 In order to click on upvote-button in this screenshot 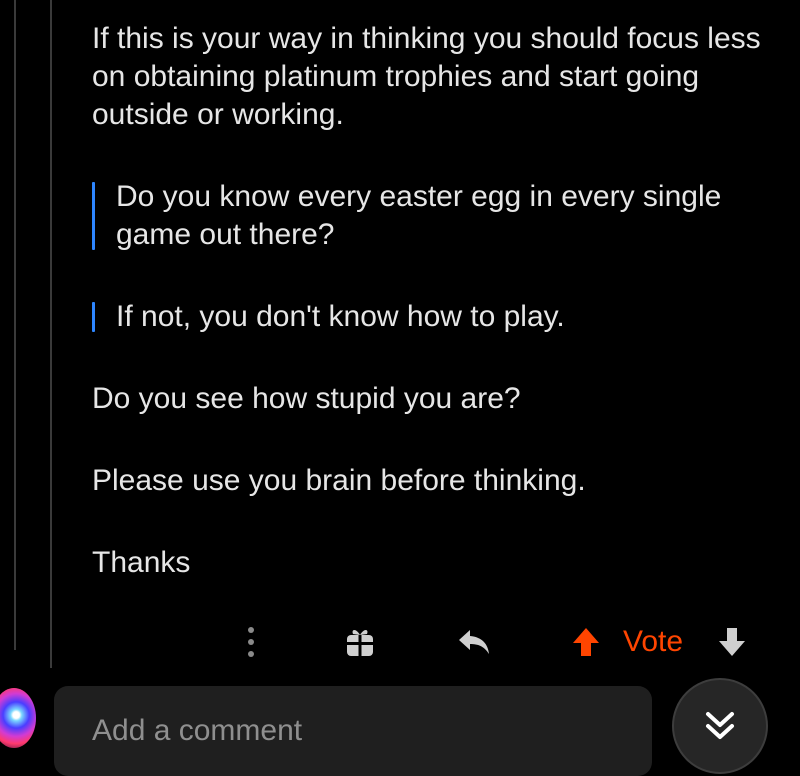, I will do `click(586, 642)`.